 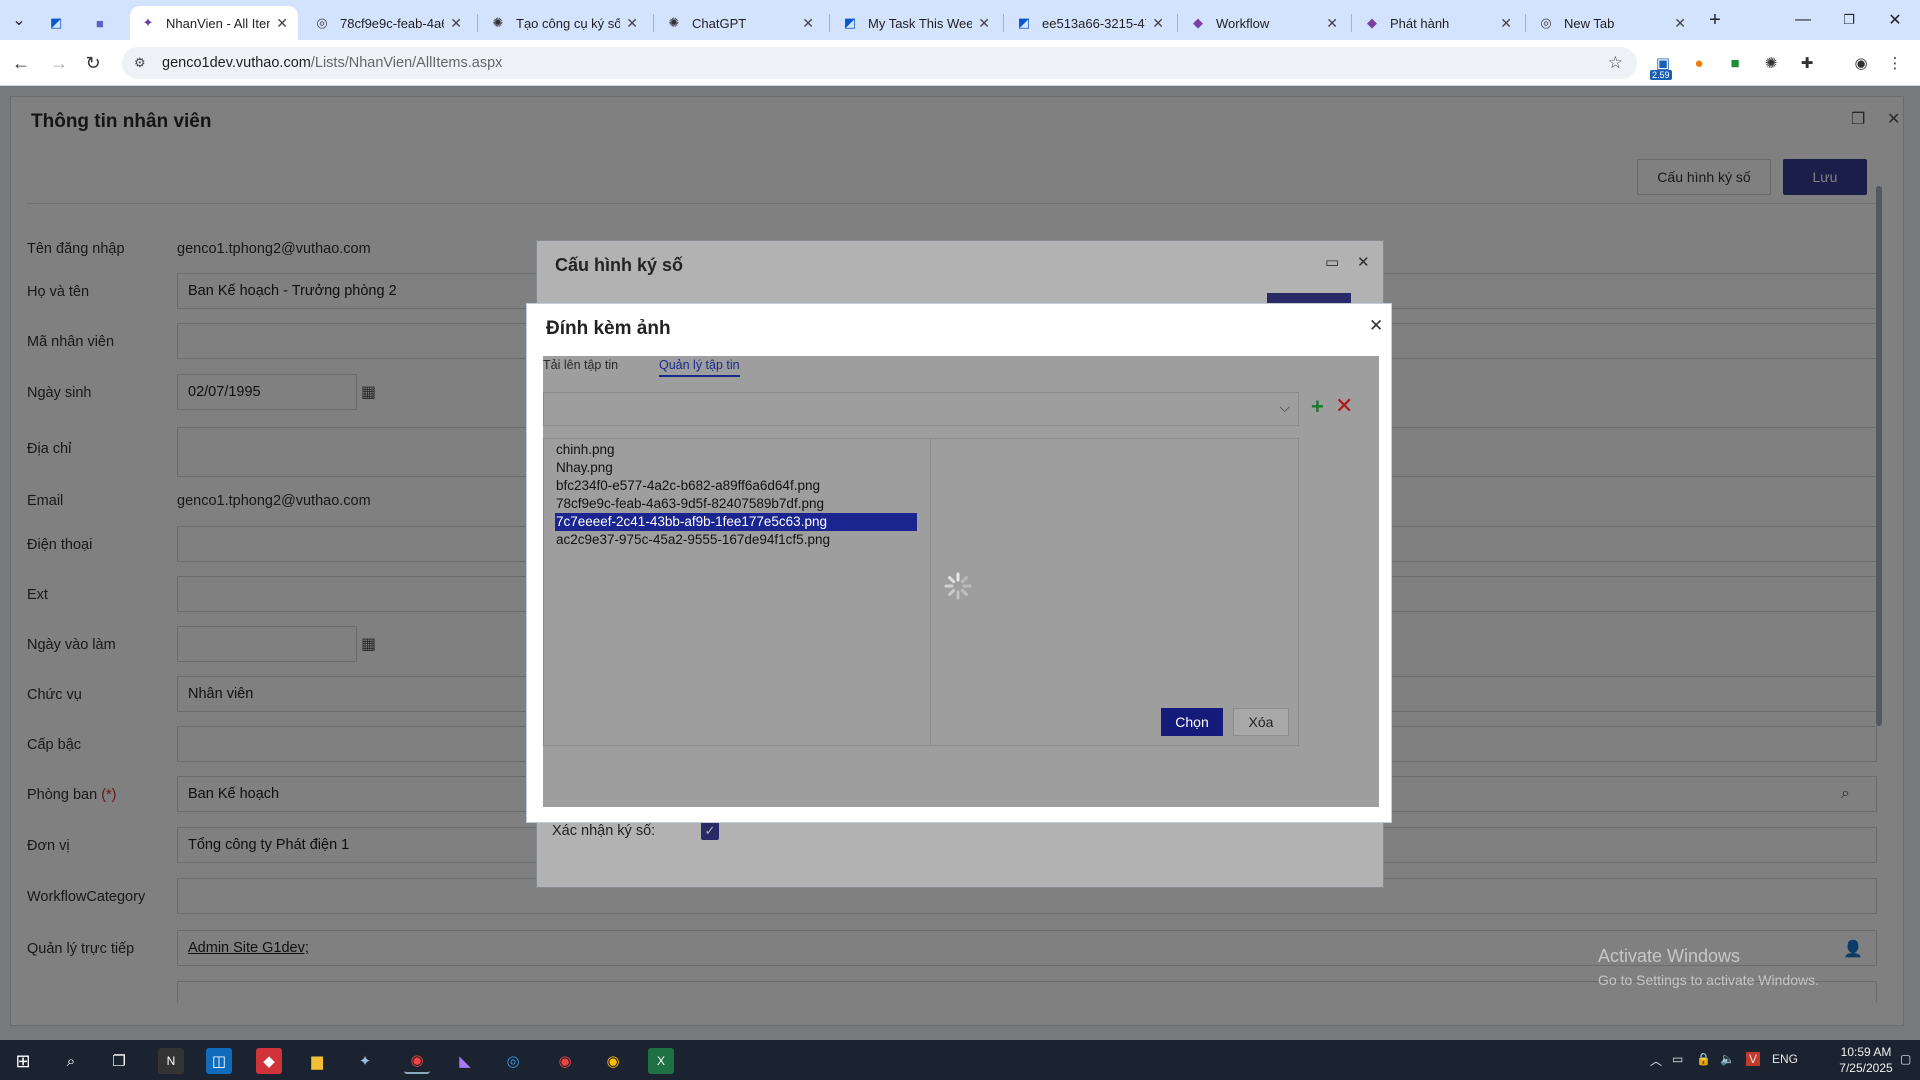 I want to click on window-close-button: ✕, so click(x=1895, y=20).